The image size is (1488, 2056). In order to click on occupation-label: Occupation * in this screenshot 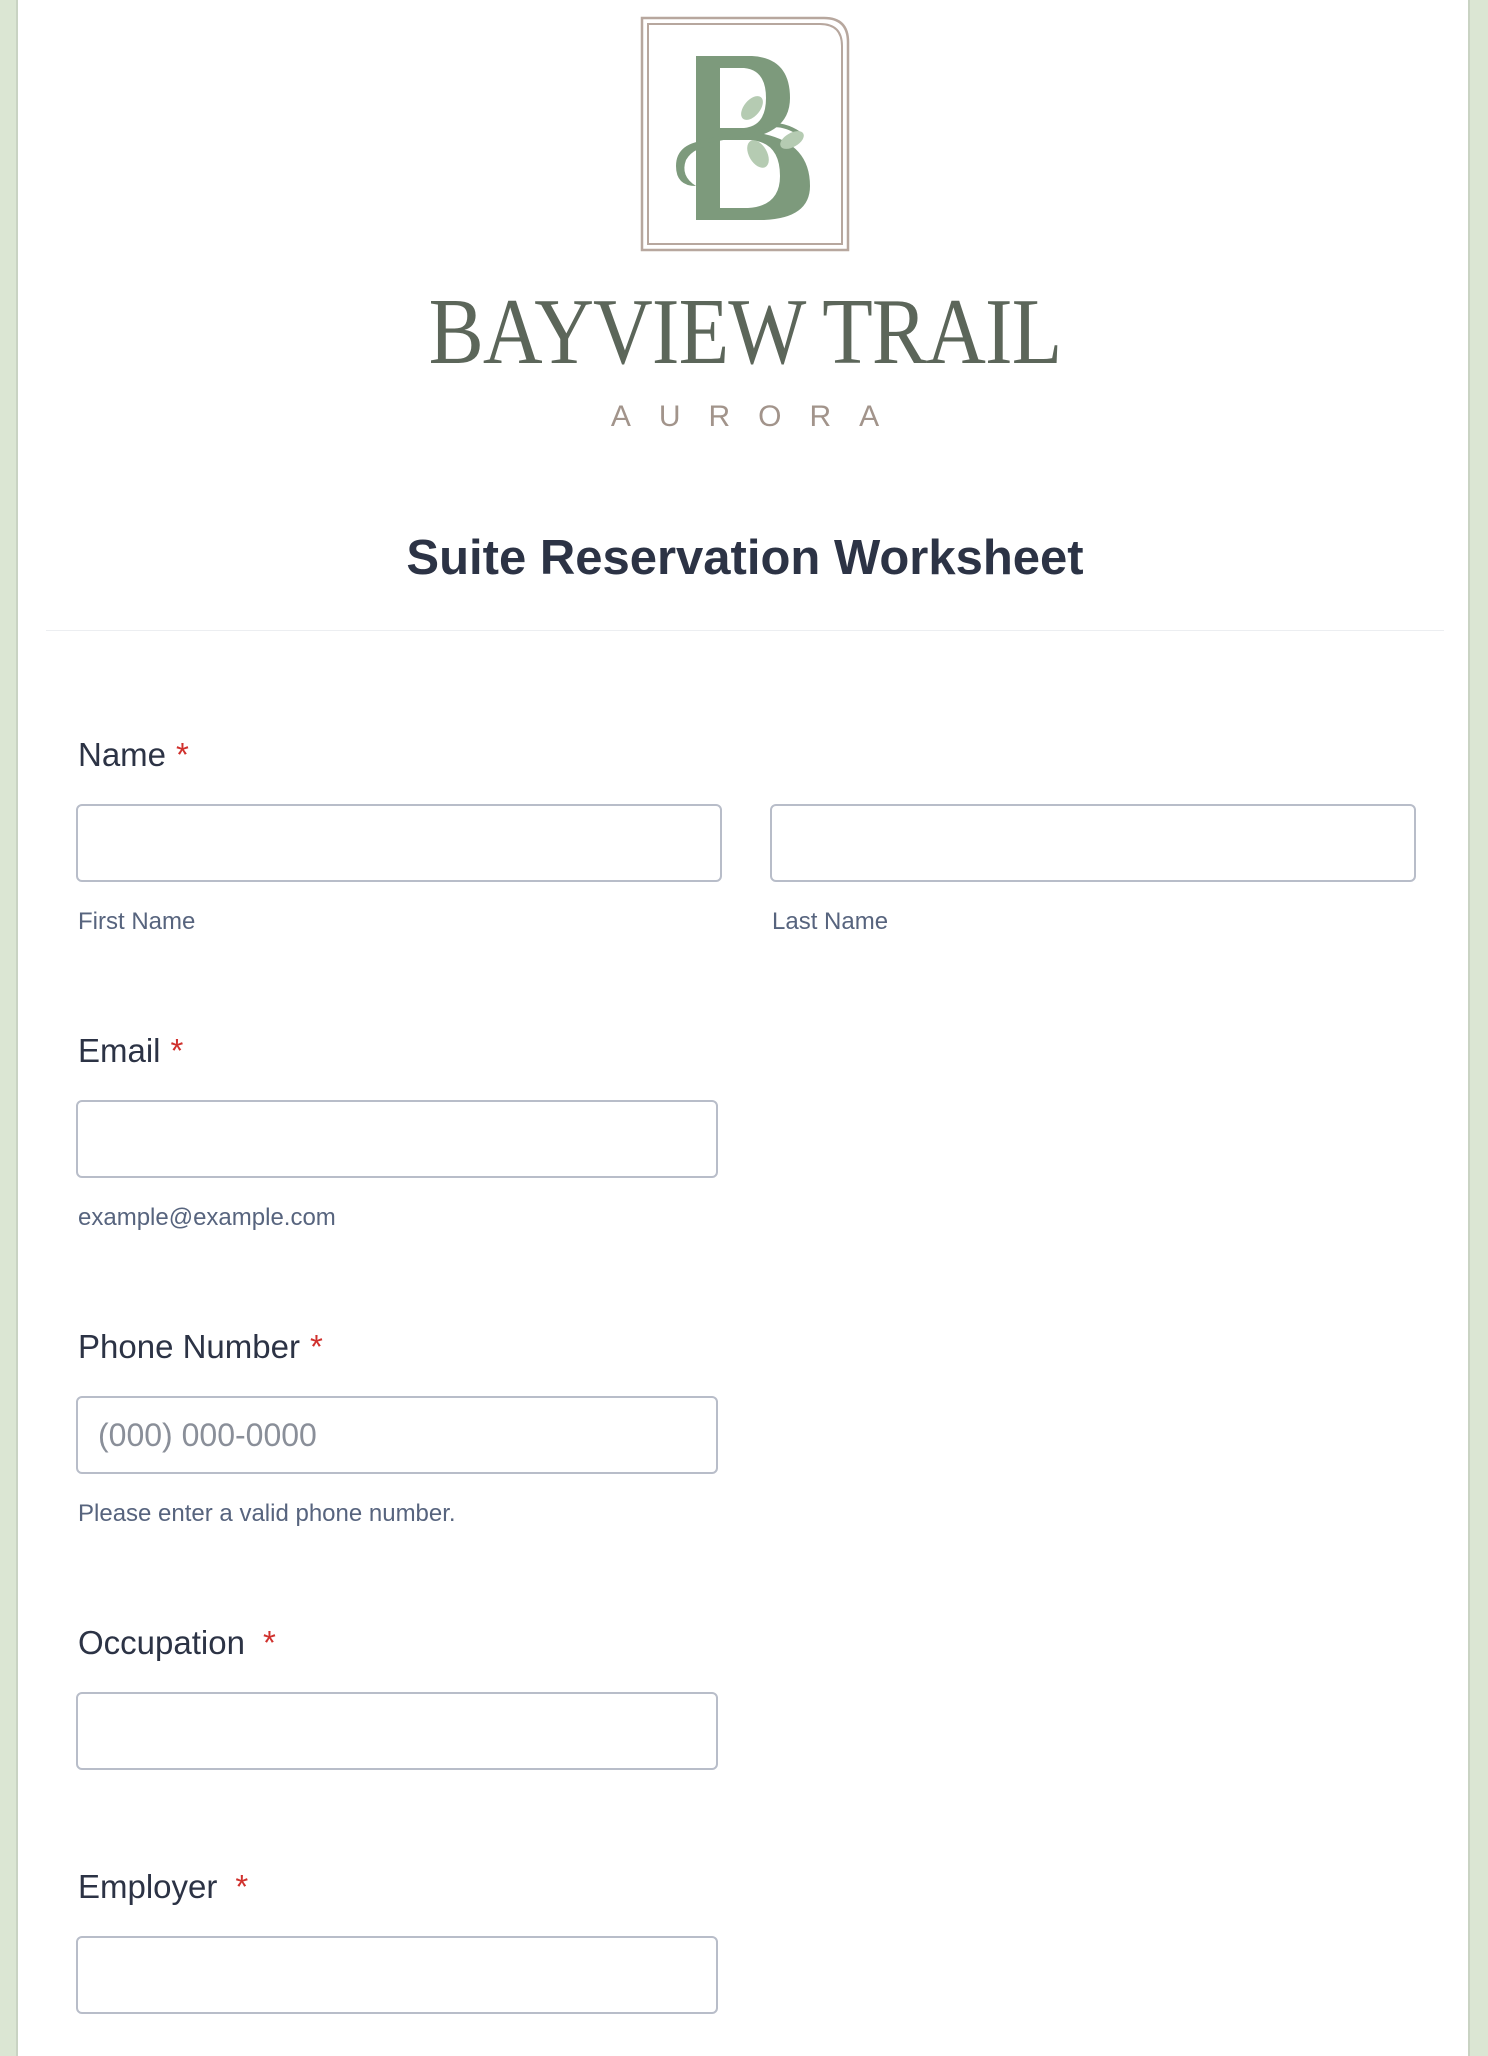, I will do `click(177, 1643)`.